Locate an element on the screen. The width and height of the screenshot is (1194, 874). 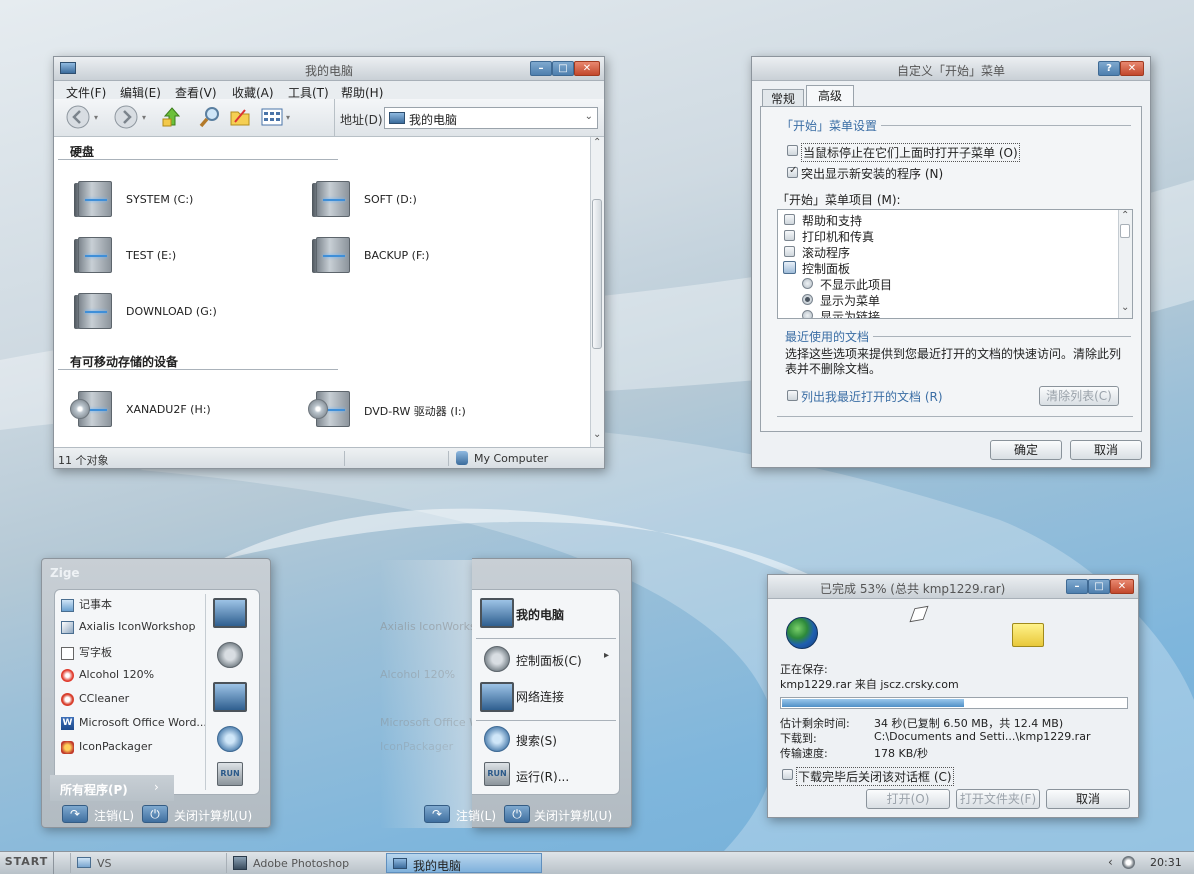
program-iconpackager: IconPackager is located at coordinates (106, 747).